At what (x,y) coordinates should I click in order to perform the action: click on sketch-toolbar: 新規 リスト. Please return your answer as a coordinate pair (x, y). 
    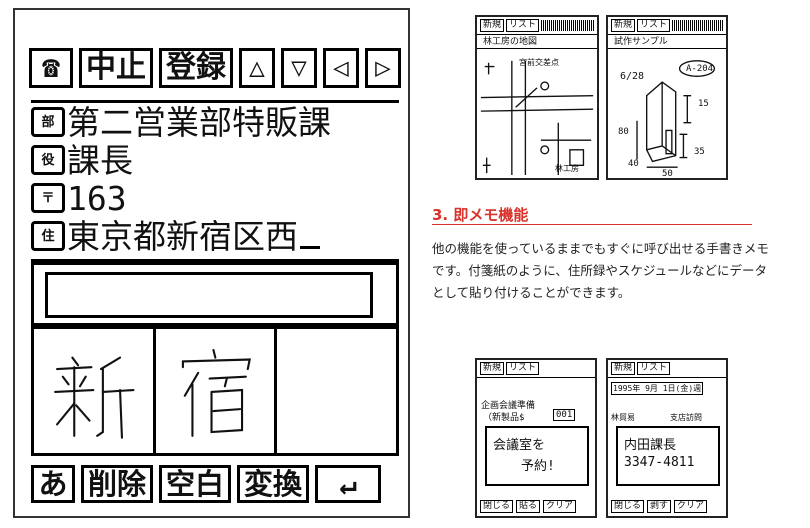
    Looking at the image, I should click on (667, 26).